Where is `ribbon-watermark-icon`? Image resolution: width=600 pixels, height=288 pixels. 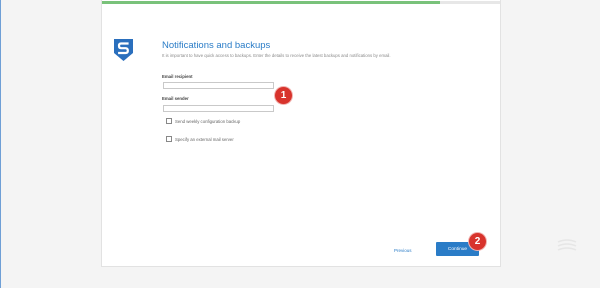
ribbon-watermark-icon is located at coordinates (567, 245).